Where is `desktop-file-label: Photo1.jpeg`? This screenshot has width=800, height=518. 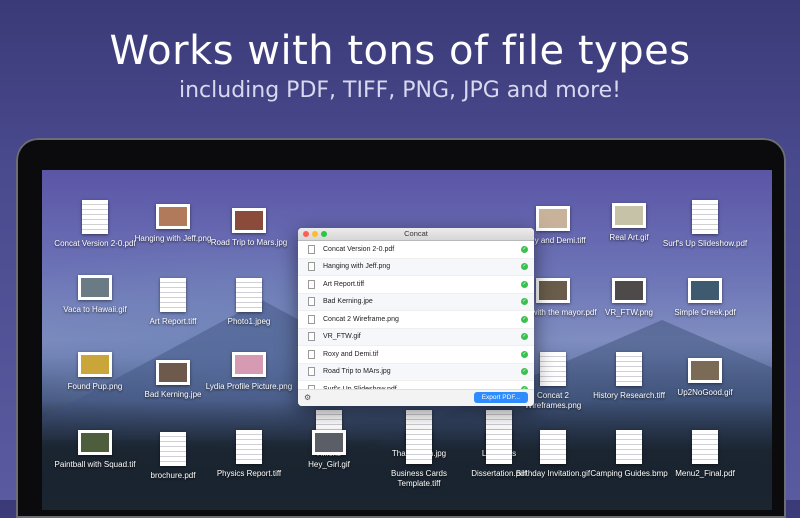
desktop-file-label: Photo1.jpeg is located at coordinates (249, 321).